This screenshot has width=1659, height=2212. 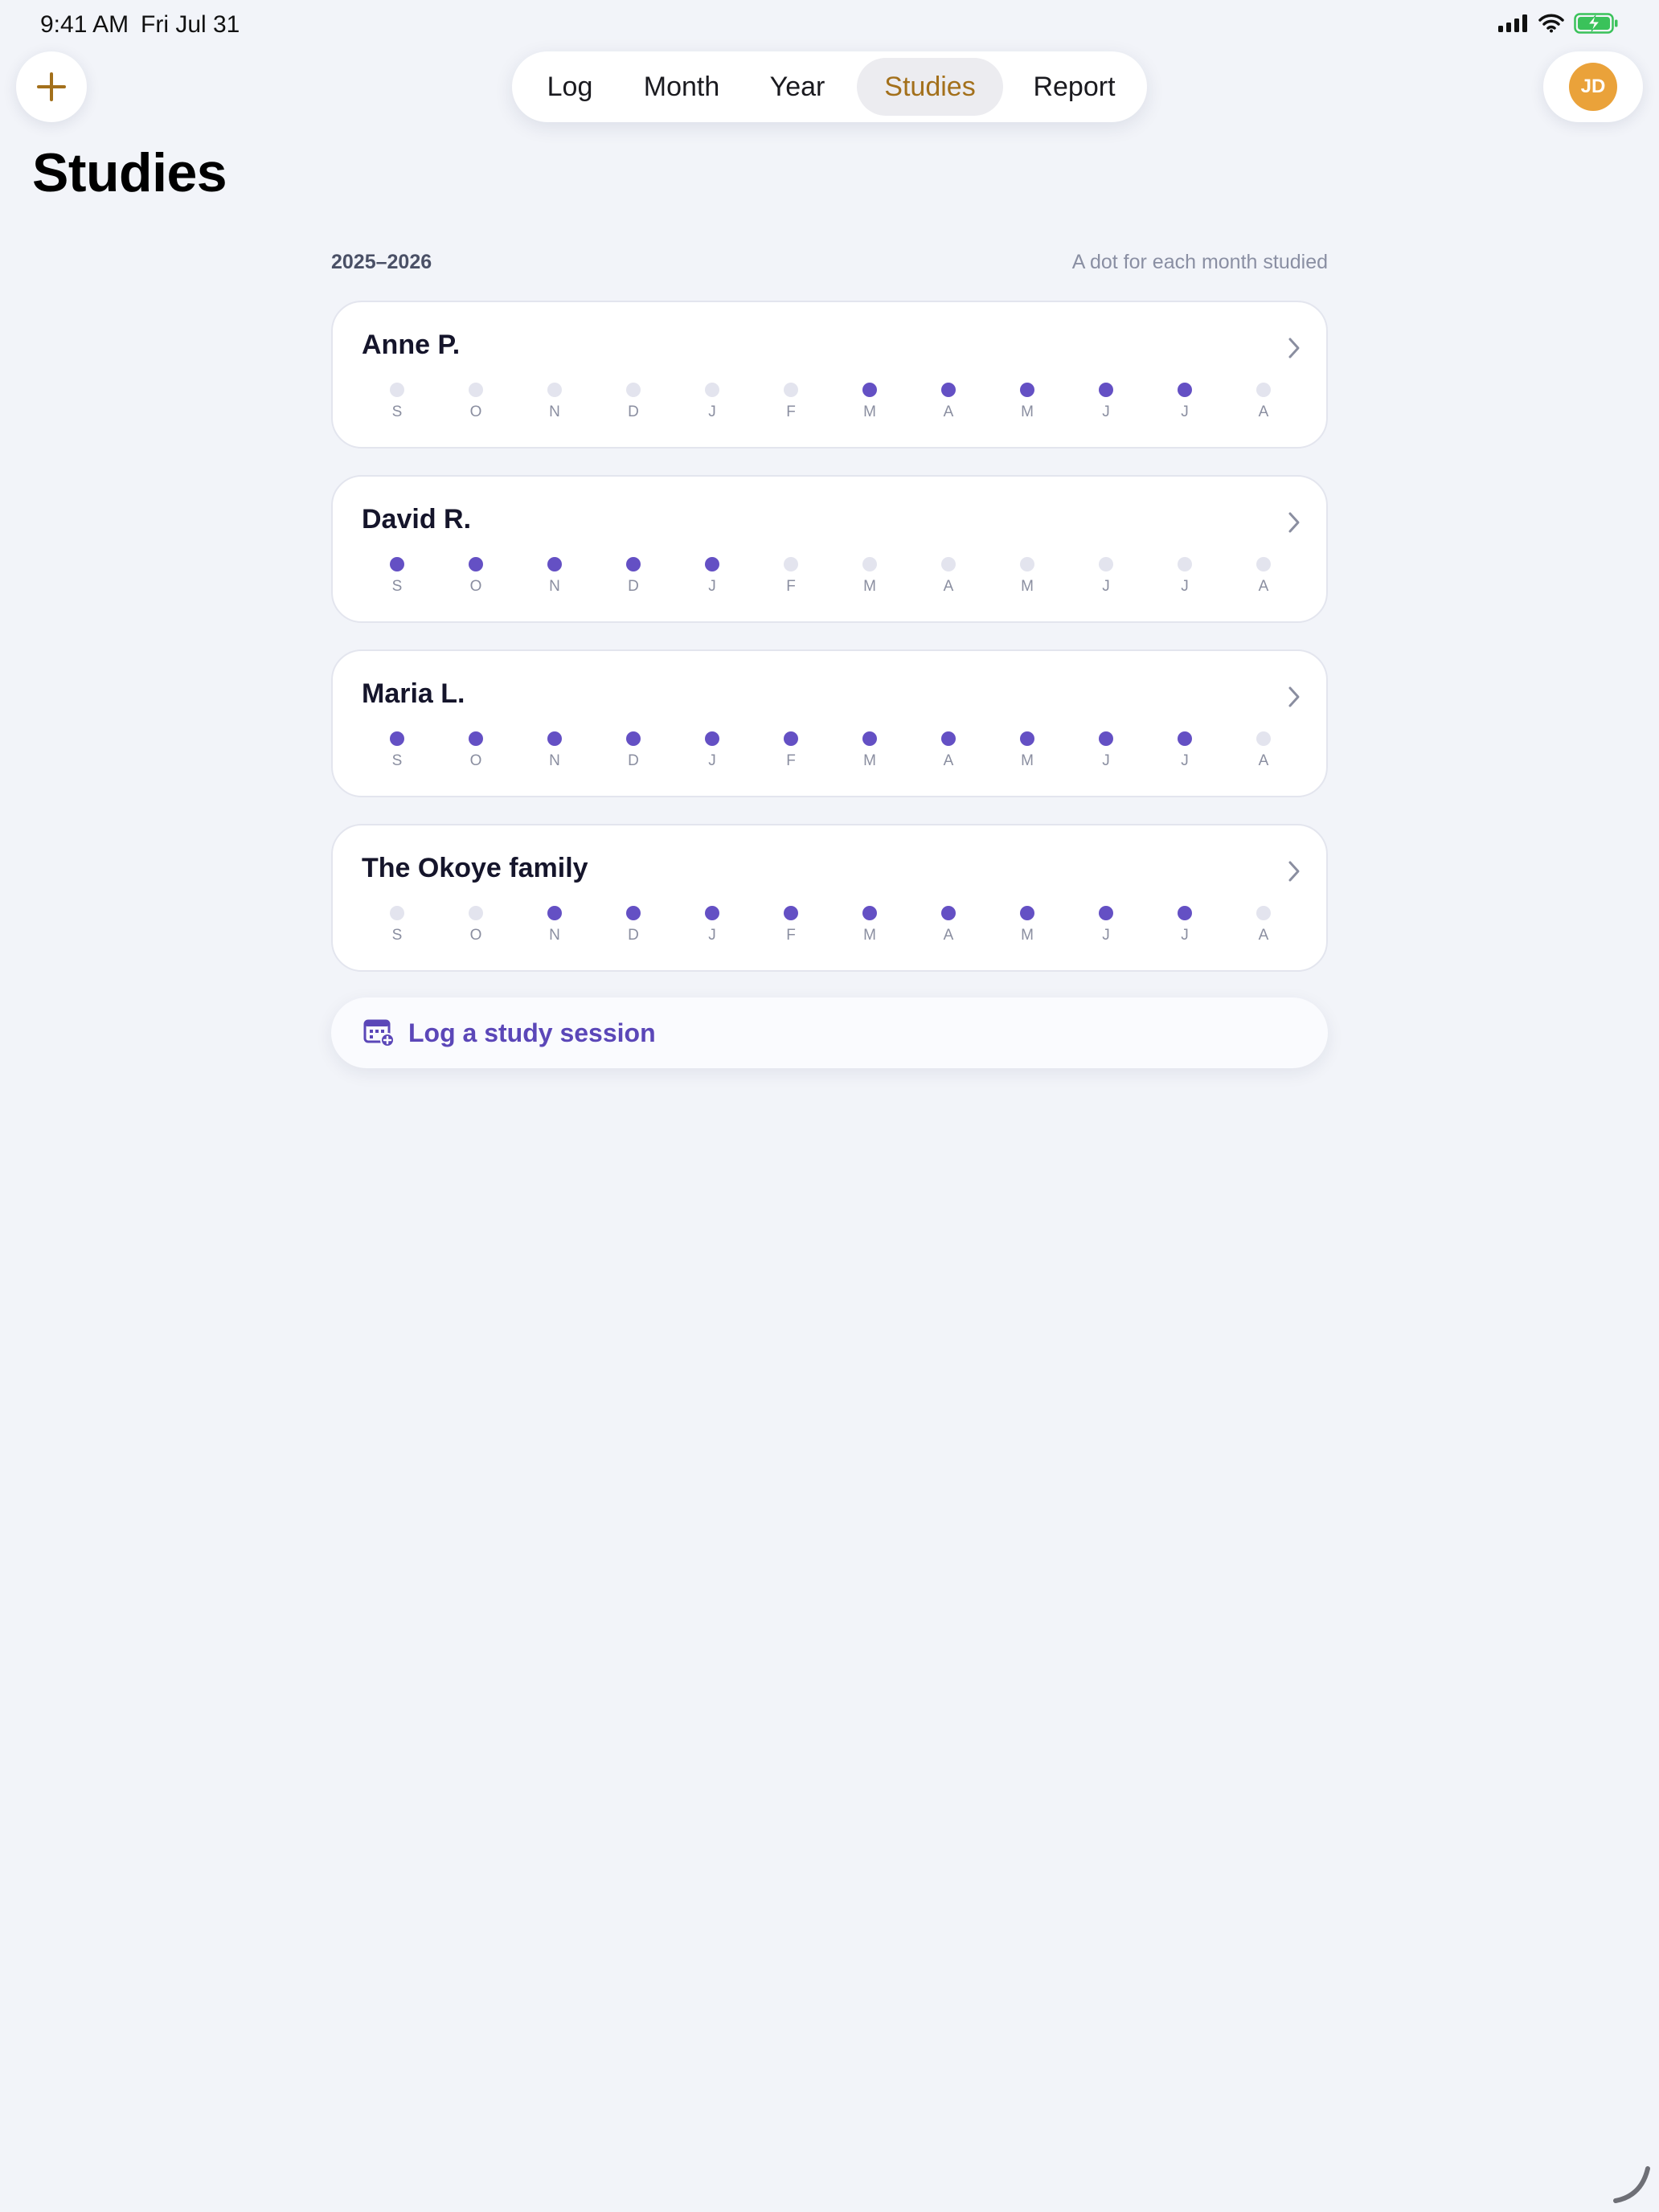 I want to click on tab-log: Log, so click(x=570, y=87).